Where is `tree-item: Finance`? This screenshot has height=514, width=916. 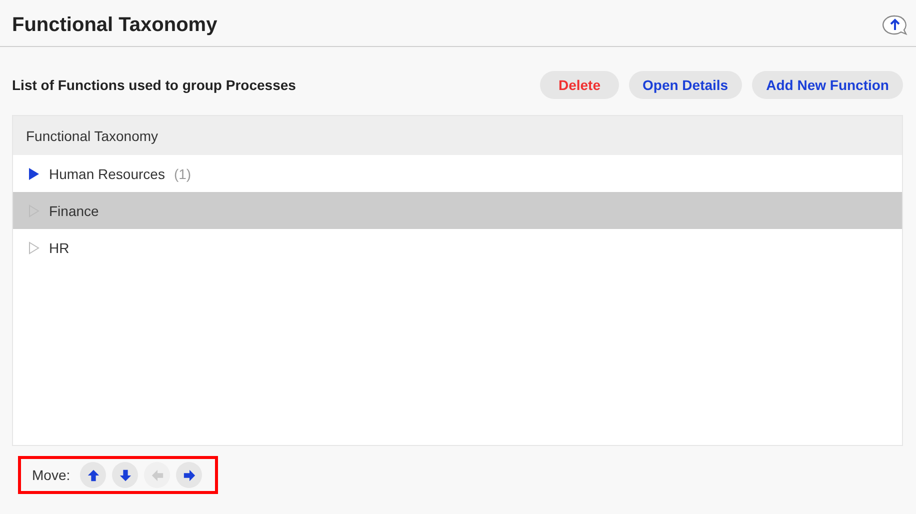
tree-item: Finance is located at coordinates (457, 210).